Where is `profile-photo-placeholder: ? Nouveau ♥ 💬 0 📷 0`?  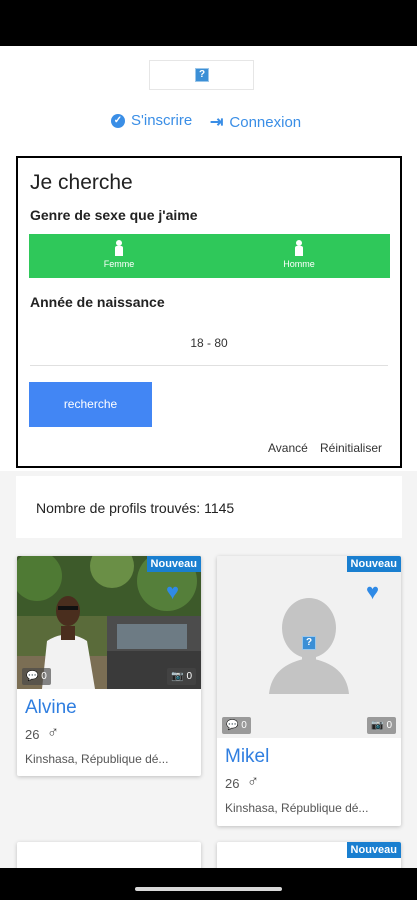 profile-photo-placeholder: ? Nouveau ♥ 💬 0 📷 0 is located at coordinates (309, 647).